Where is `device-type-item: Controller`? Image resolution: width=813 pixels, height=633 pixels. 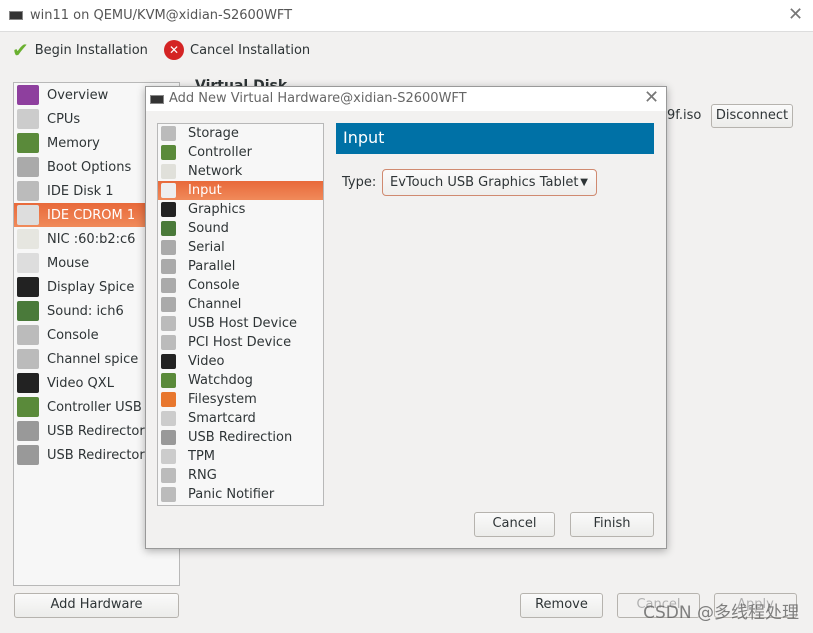 device-type-item: Controller is located at coordinates (240, 152).